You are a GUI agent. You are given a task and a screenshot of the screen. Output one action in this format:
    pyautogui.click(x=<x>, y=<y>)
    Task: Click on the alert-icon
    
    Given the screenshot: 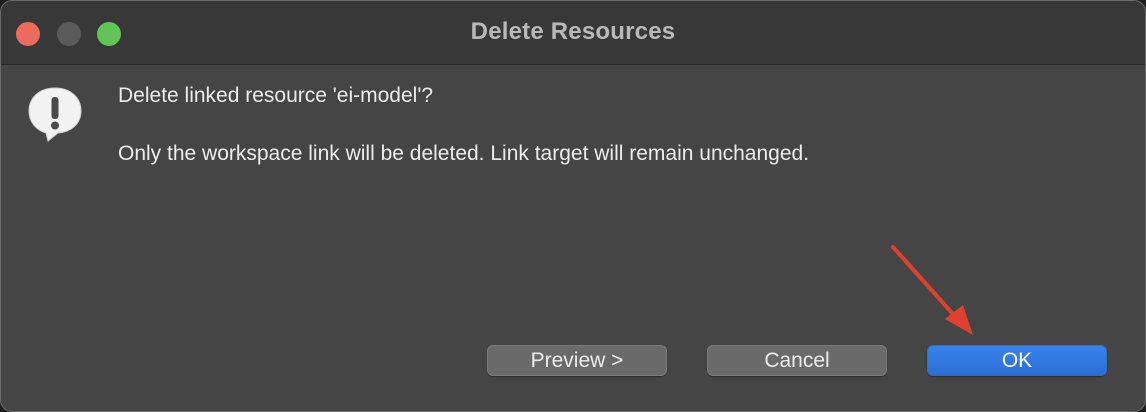 What is the action you would take?
    pyautogui.click(x=55, y=114)
    